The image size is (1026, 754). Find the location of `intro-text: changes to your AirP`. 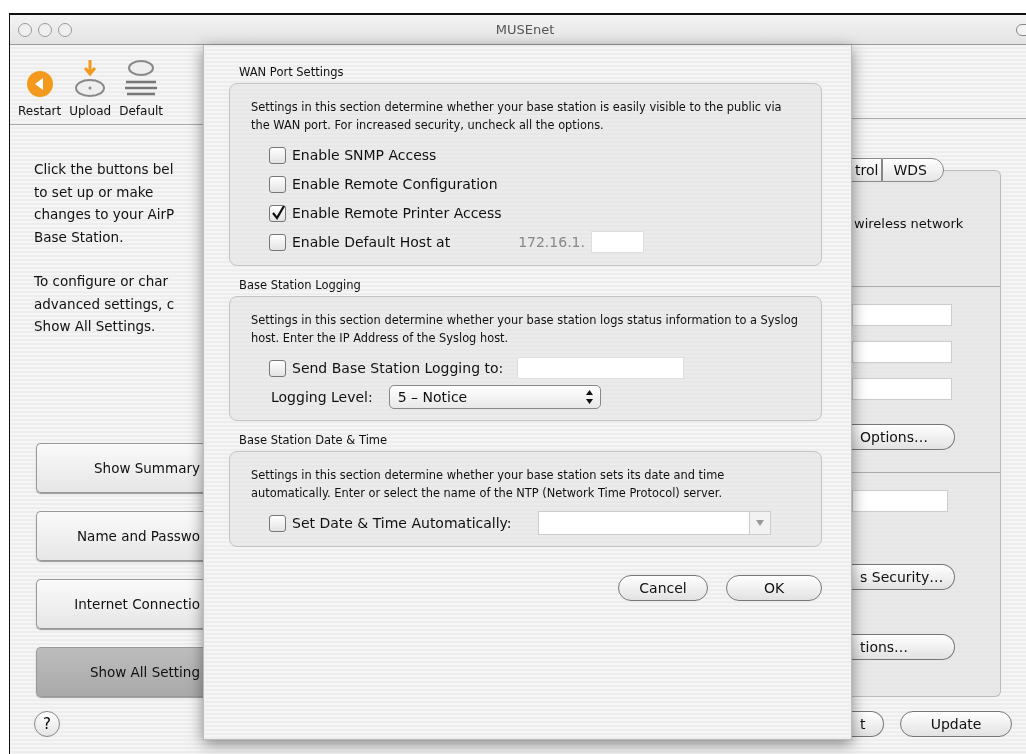

intro-text: changes to your AirP is located at coordinates (105, 214).